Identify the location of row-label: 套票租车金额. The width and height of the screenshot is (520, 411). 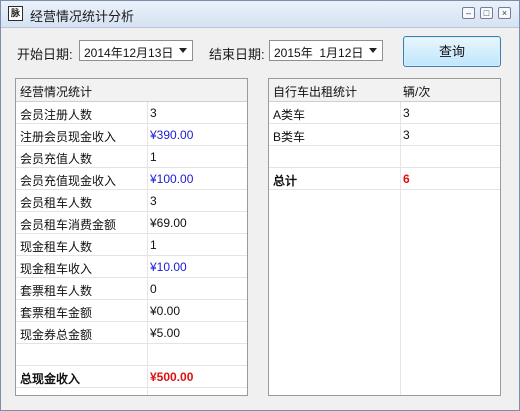
(56, 313).